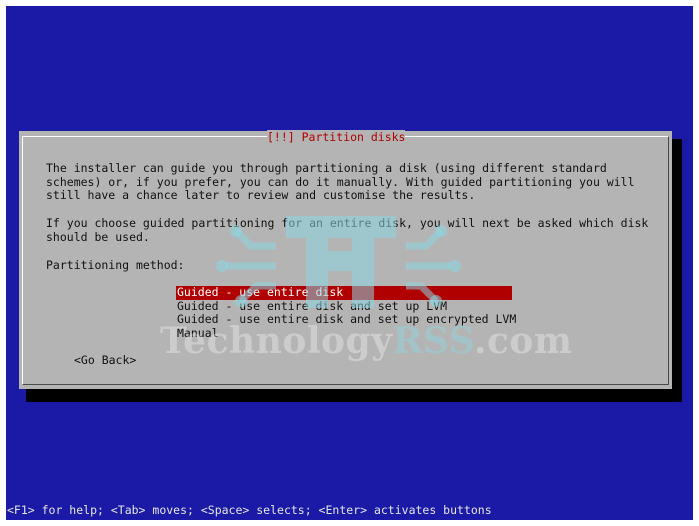  What do you see at coordinates (276, 341) in the screenshot?
I see `watermark-word-technology: Technology` at bounding box center [276, 341].